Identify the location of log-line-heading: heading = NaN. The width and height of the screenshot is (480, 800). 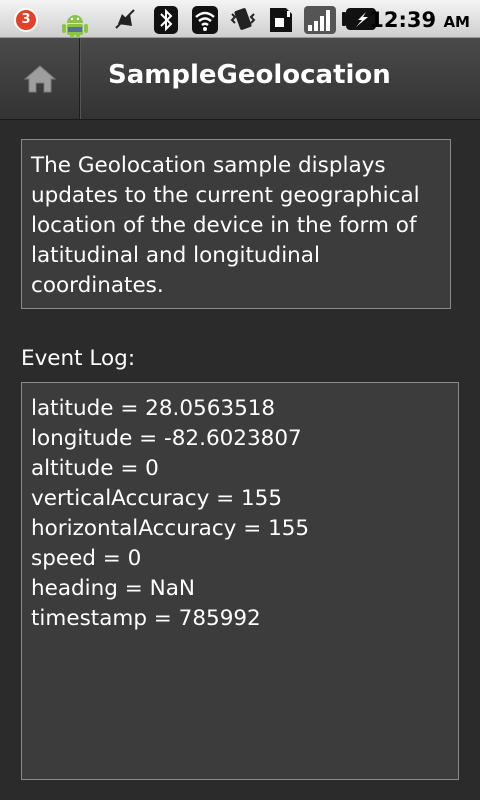
(113, 588).